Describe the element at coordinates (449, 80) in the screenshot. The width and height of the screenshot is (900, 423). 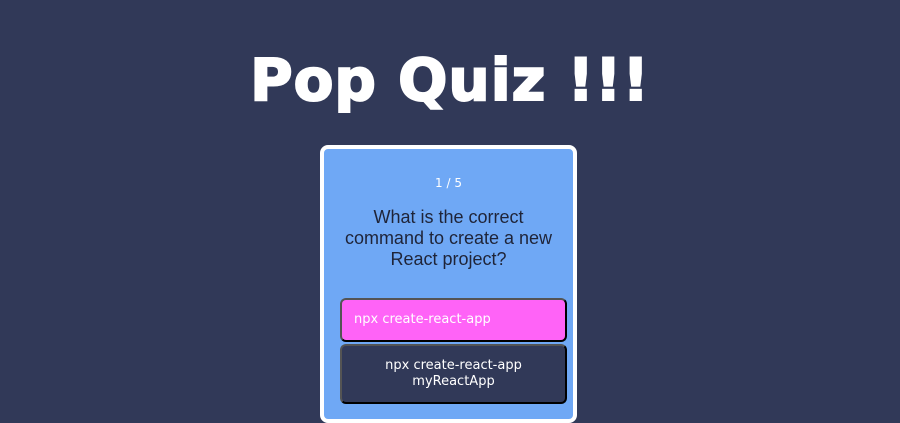
I see `page-title: Pop Quiz !!!` at that location.